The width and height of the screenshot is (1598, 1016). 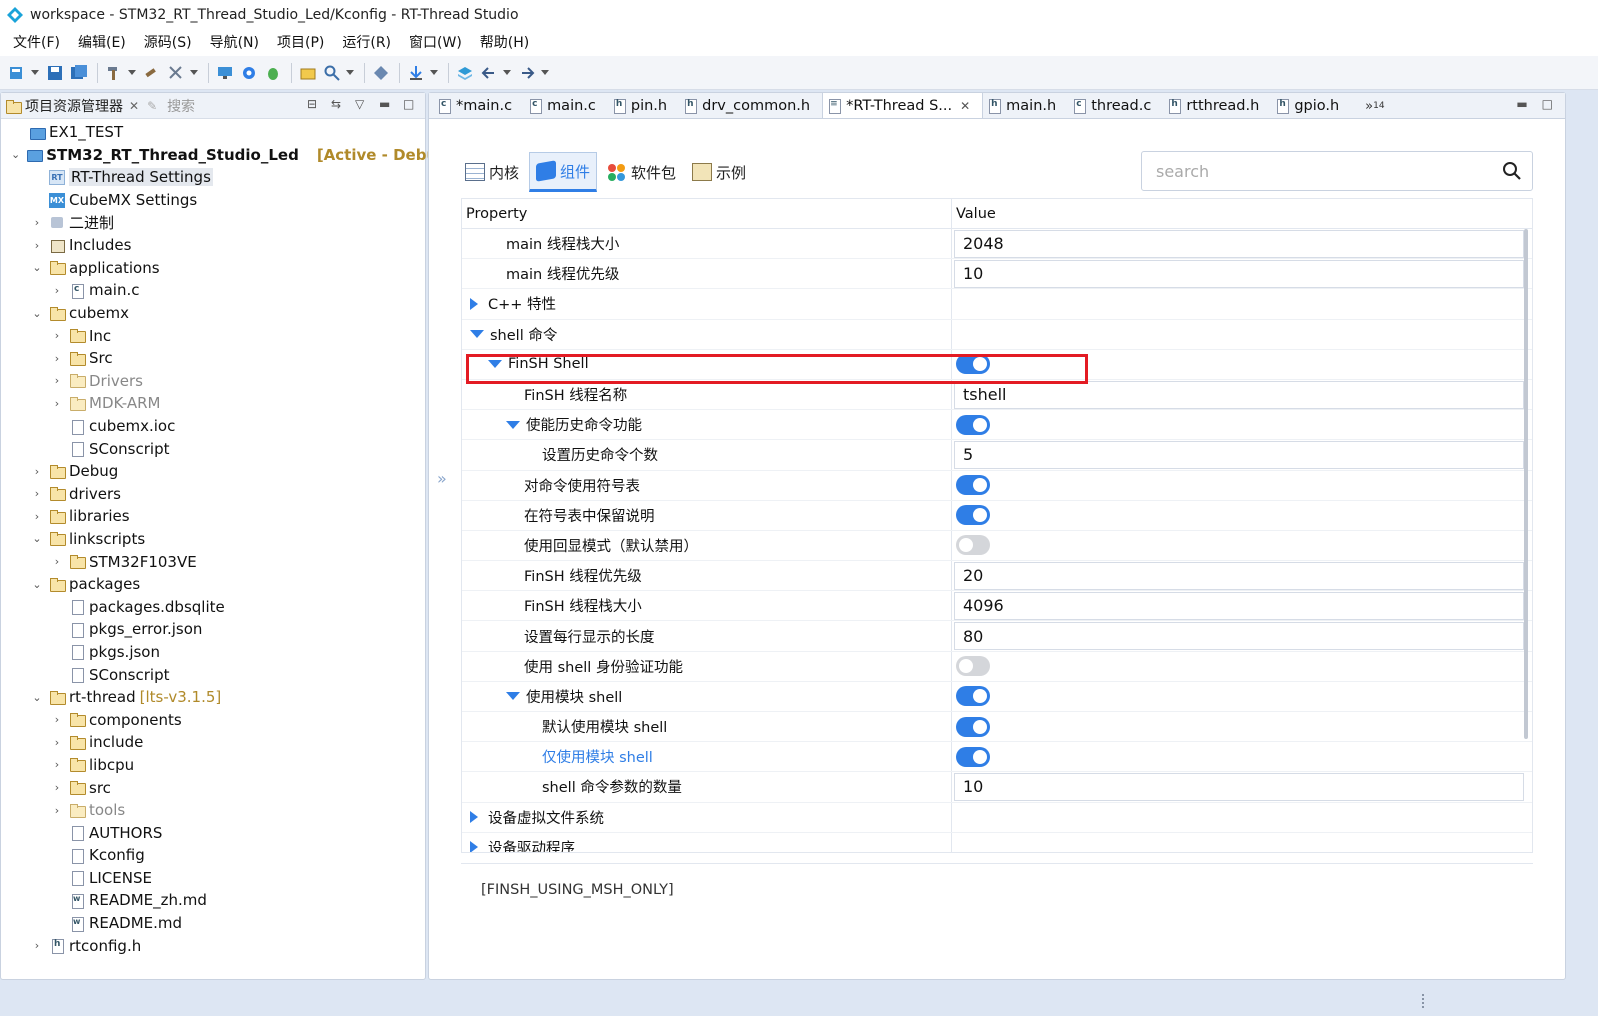 I want to click on value-input: 10, so click(x=1239, y=786).